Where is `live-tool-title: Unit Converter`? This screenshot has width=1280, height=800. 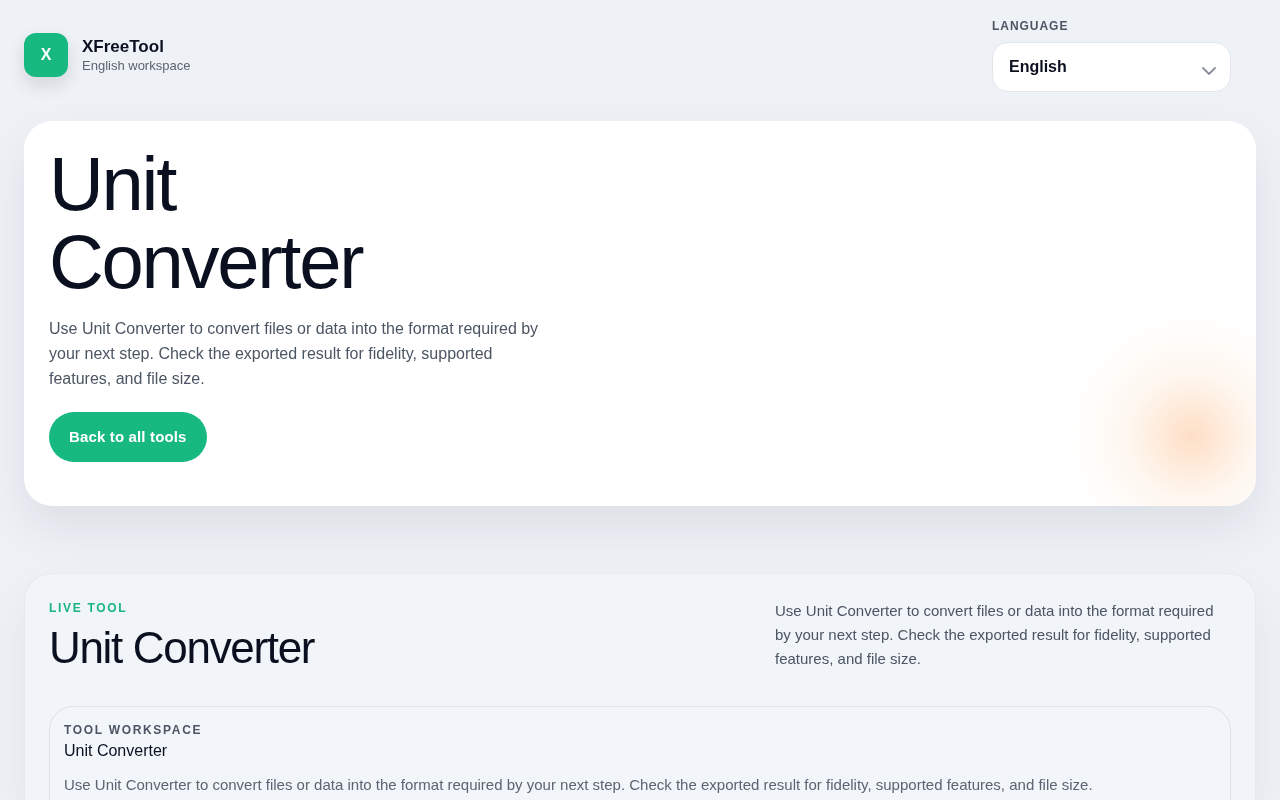
live-tool-title: Unit Converter is located at coordinates (182, 648).